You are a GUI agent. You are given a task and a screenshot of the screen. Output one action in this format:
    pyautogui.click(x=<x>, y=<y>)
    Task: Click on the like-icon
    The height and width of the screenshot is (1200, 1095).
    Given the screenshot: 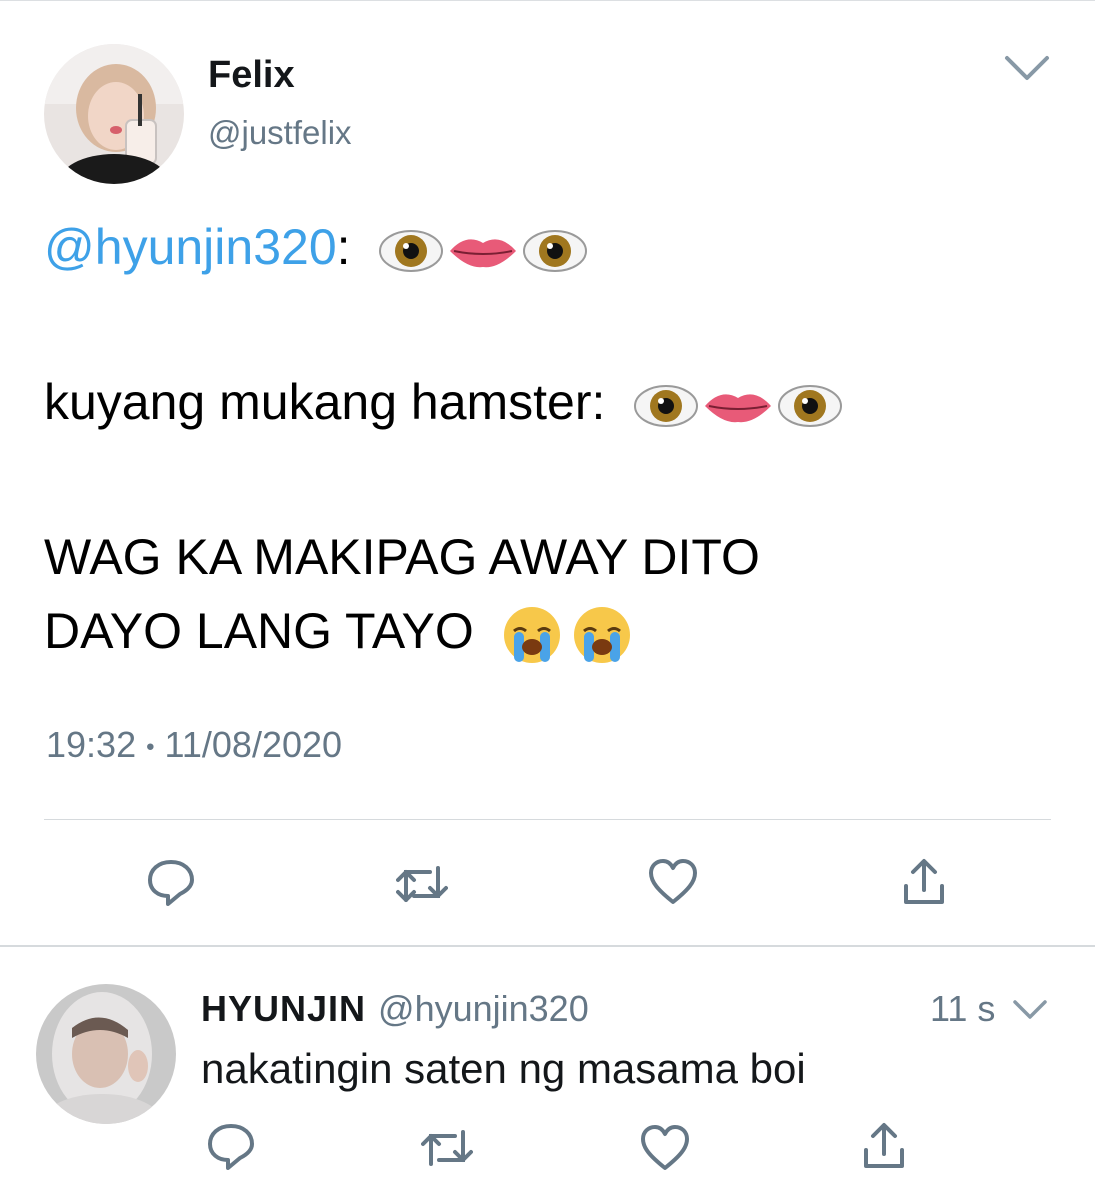 What is the action you would take?
    pyautogui.click(x=673, y=882)
    